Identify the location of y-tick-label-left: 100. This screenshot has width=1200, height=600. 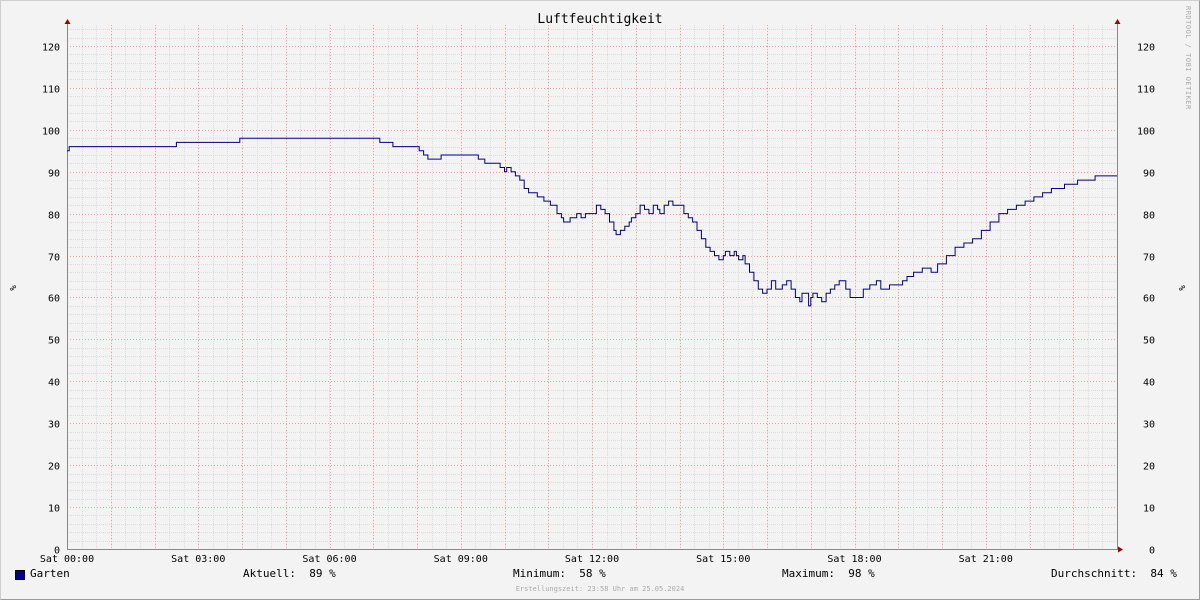
(51, 132).